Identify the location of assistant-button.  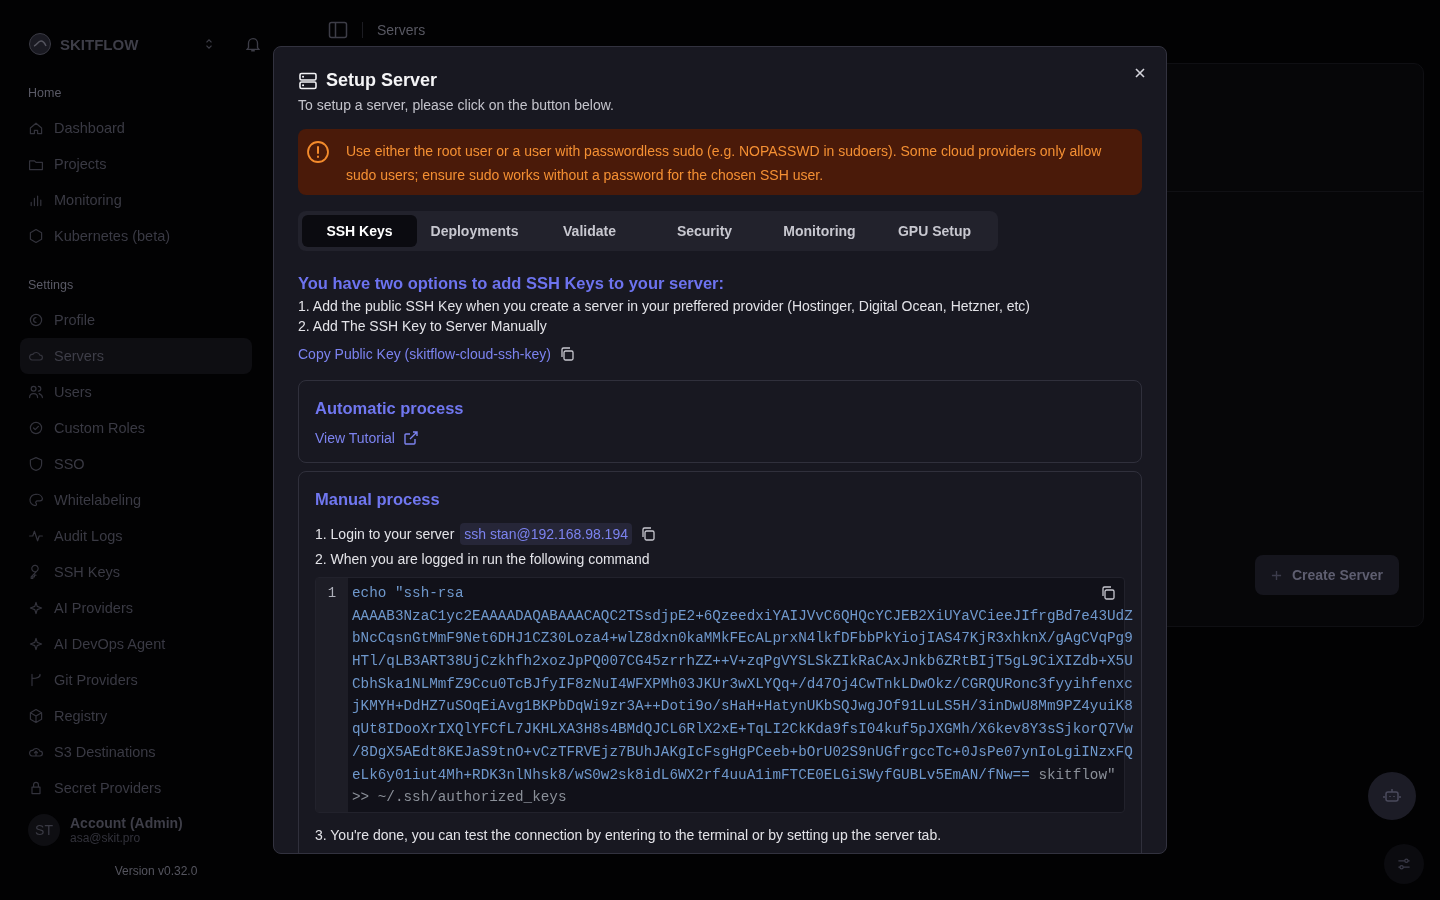
(1392, 796).